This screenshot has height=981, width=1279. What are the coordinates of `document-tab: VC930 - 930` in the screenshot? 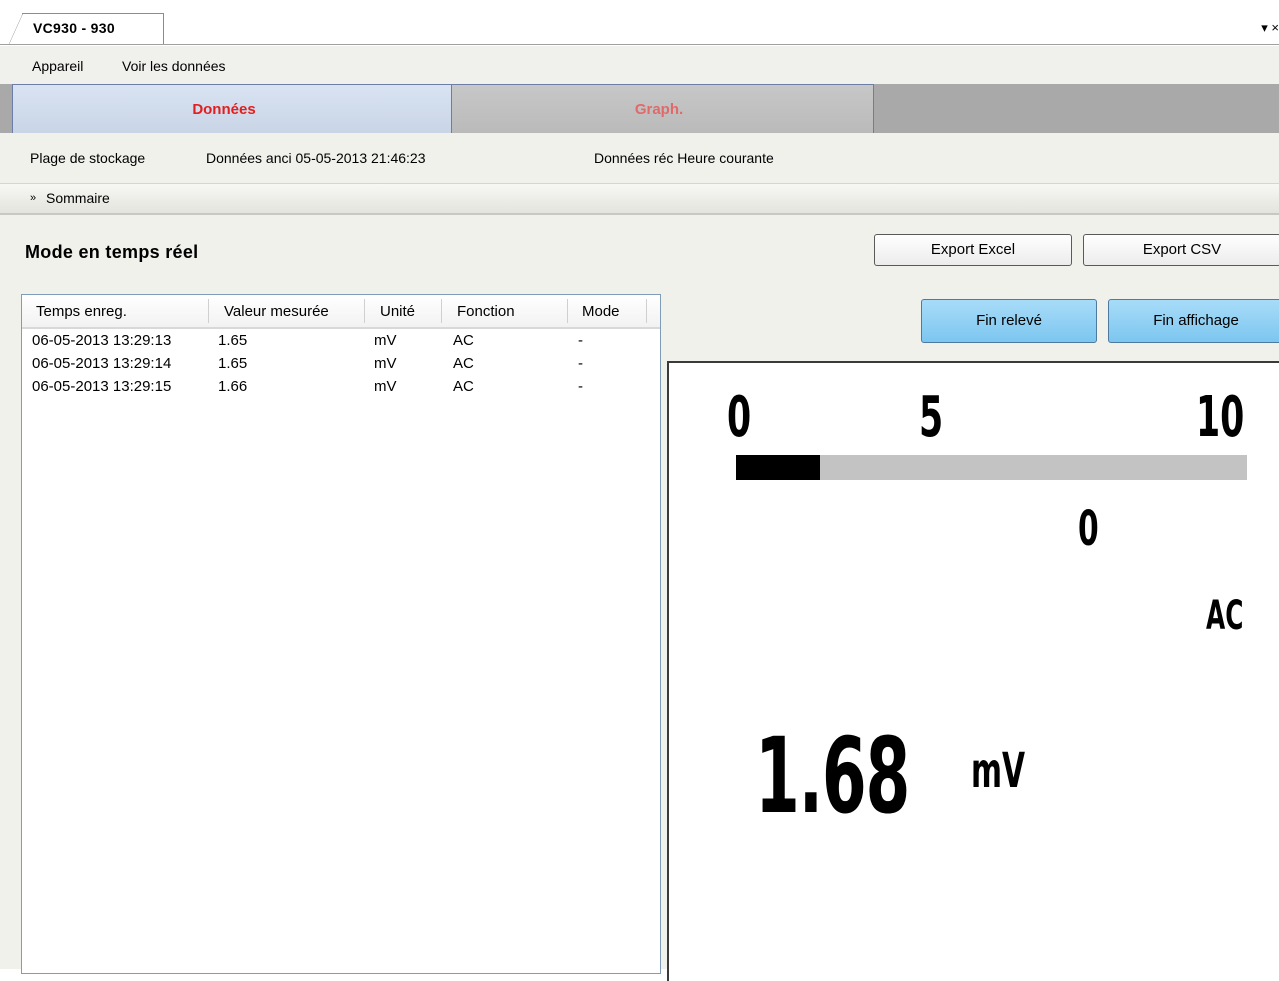 It's located at (86, 28).